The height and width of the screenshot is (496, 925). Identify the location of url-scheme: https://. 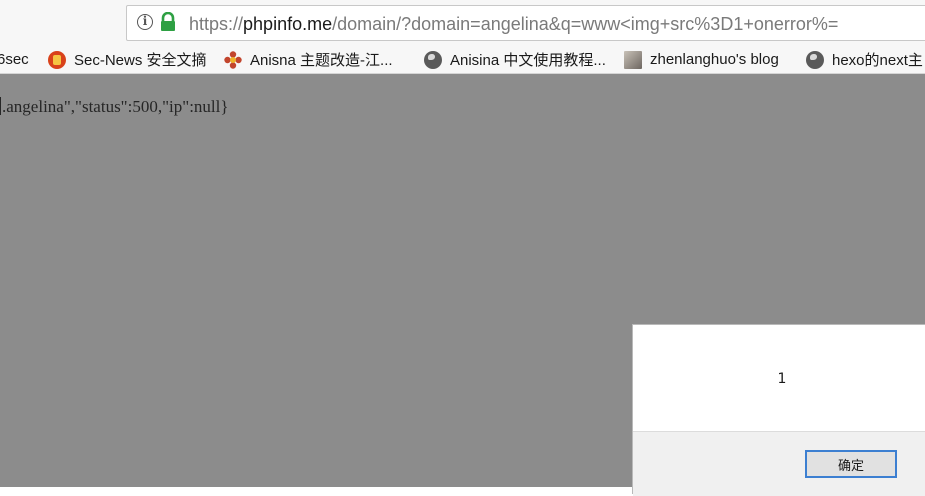
(216, 24).